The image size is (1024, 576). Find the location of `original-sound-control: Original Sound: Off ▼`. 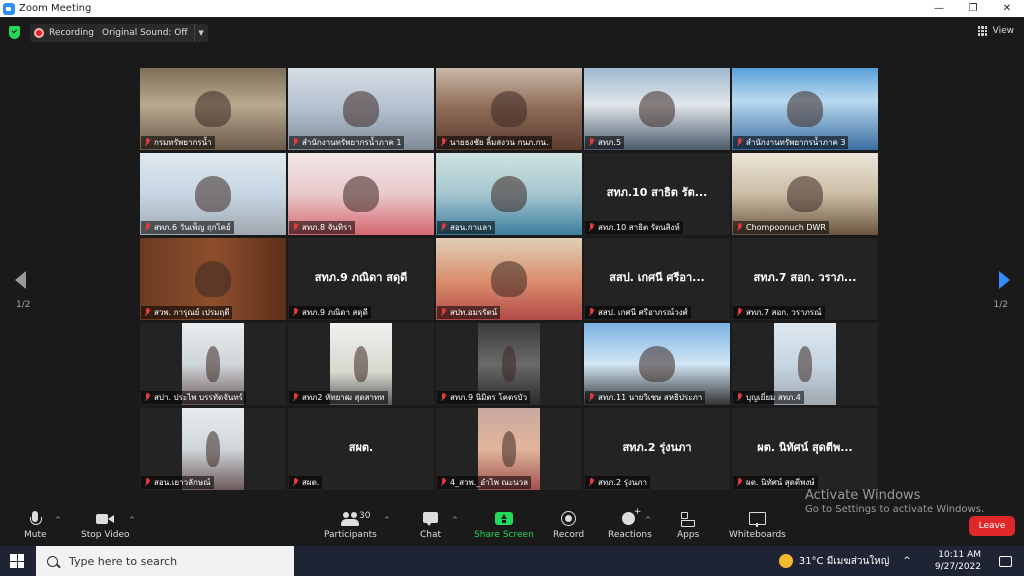

original-sound-control: Original Sound: Off ▼ is located at coordinates (152, 33).